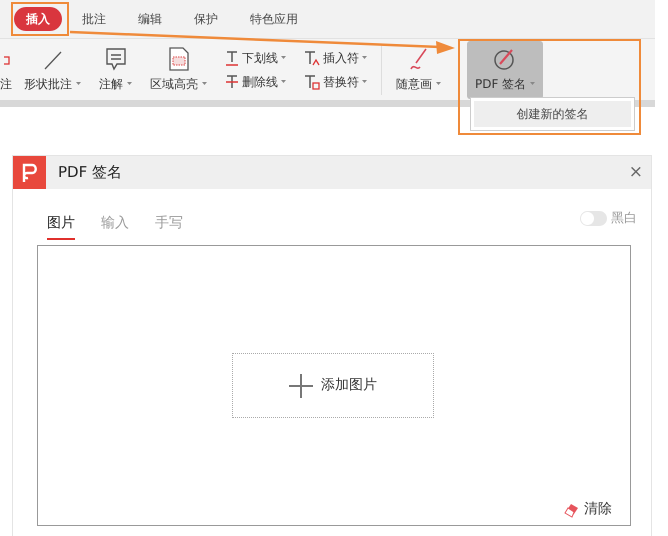  What do you see at coordinates (255, 81) in the screenshot?
I see `toolbar-button: 删除线` at bounding box center [255, 81].